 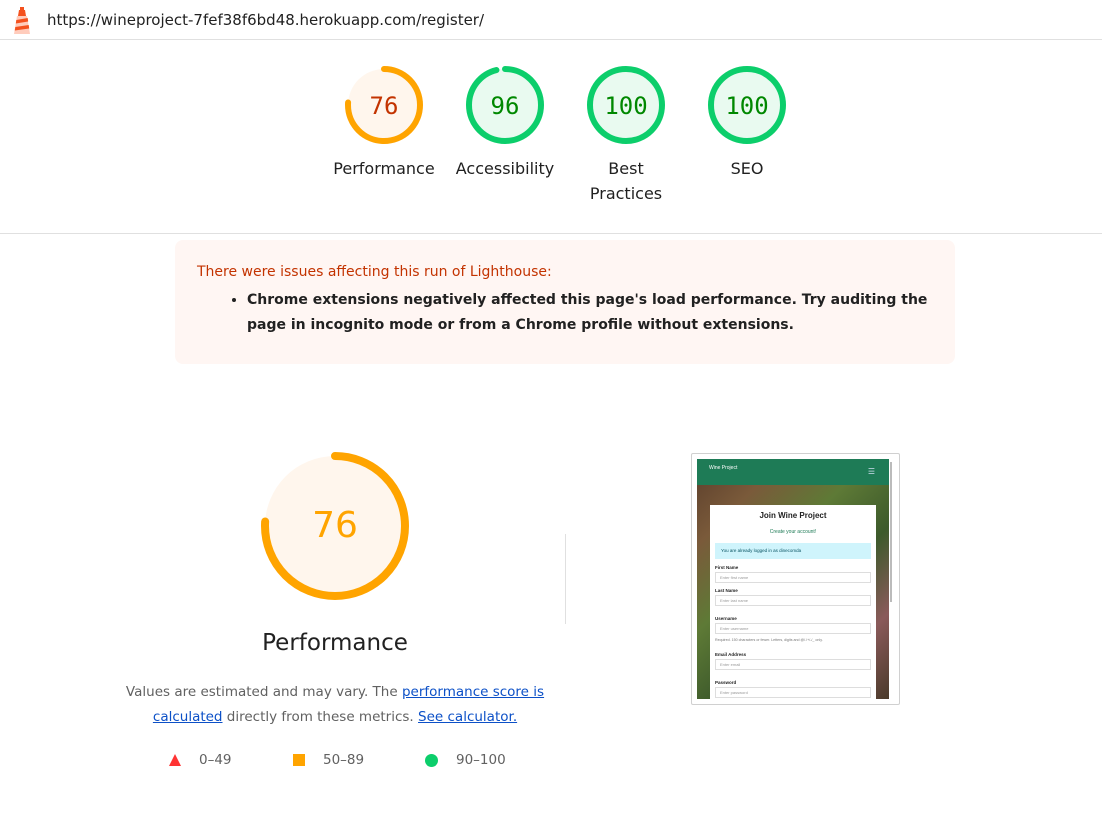 I want to click on thumb-field-label: Email Address, so click(x=731, y=654).